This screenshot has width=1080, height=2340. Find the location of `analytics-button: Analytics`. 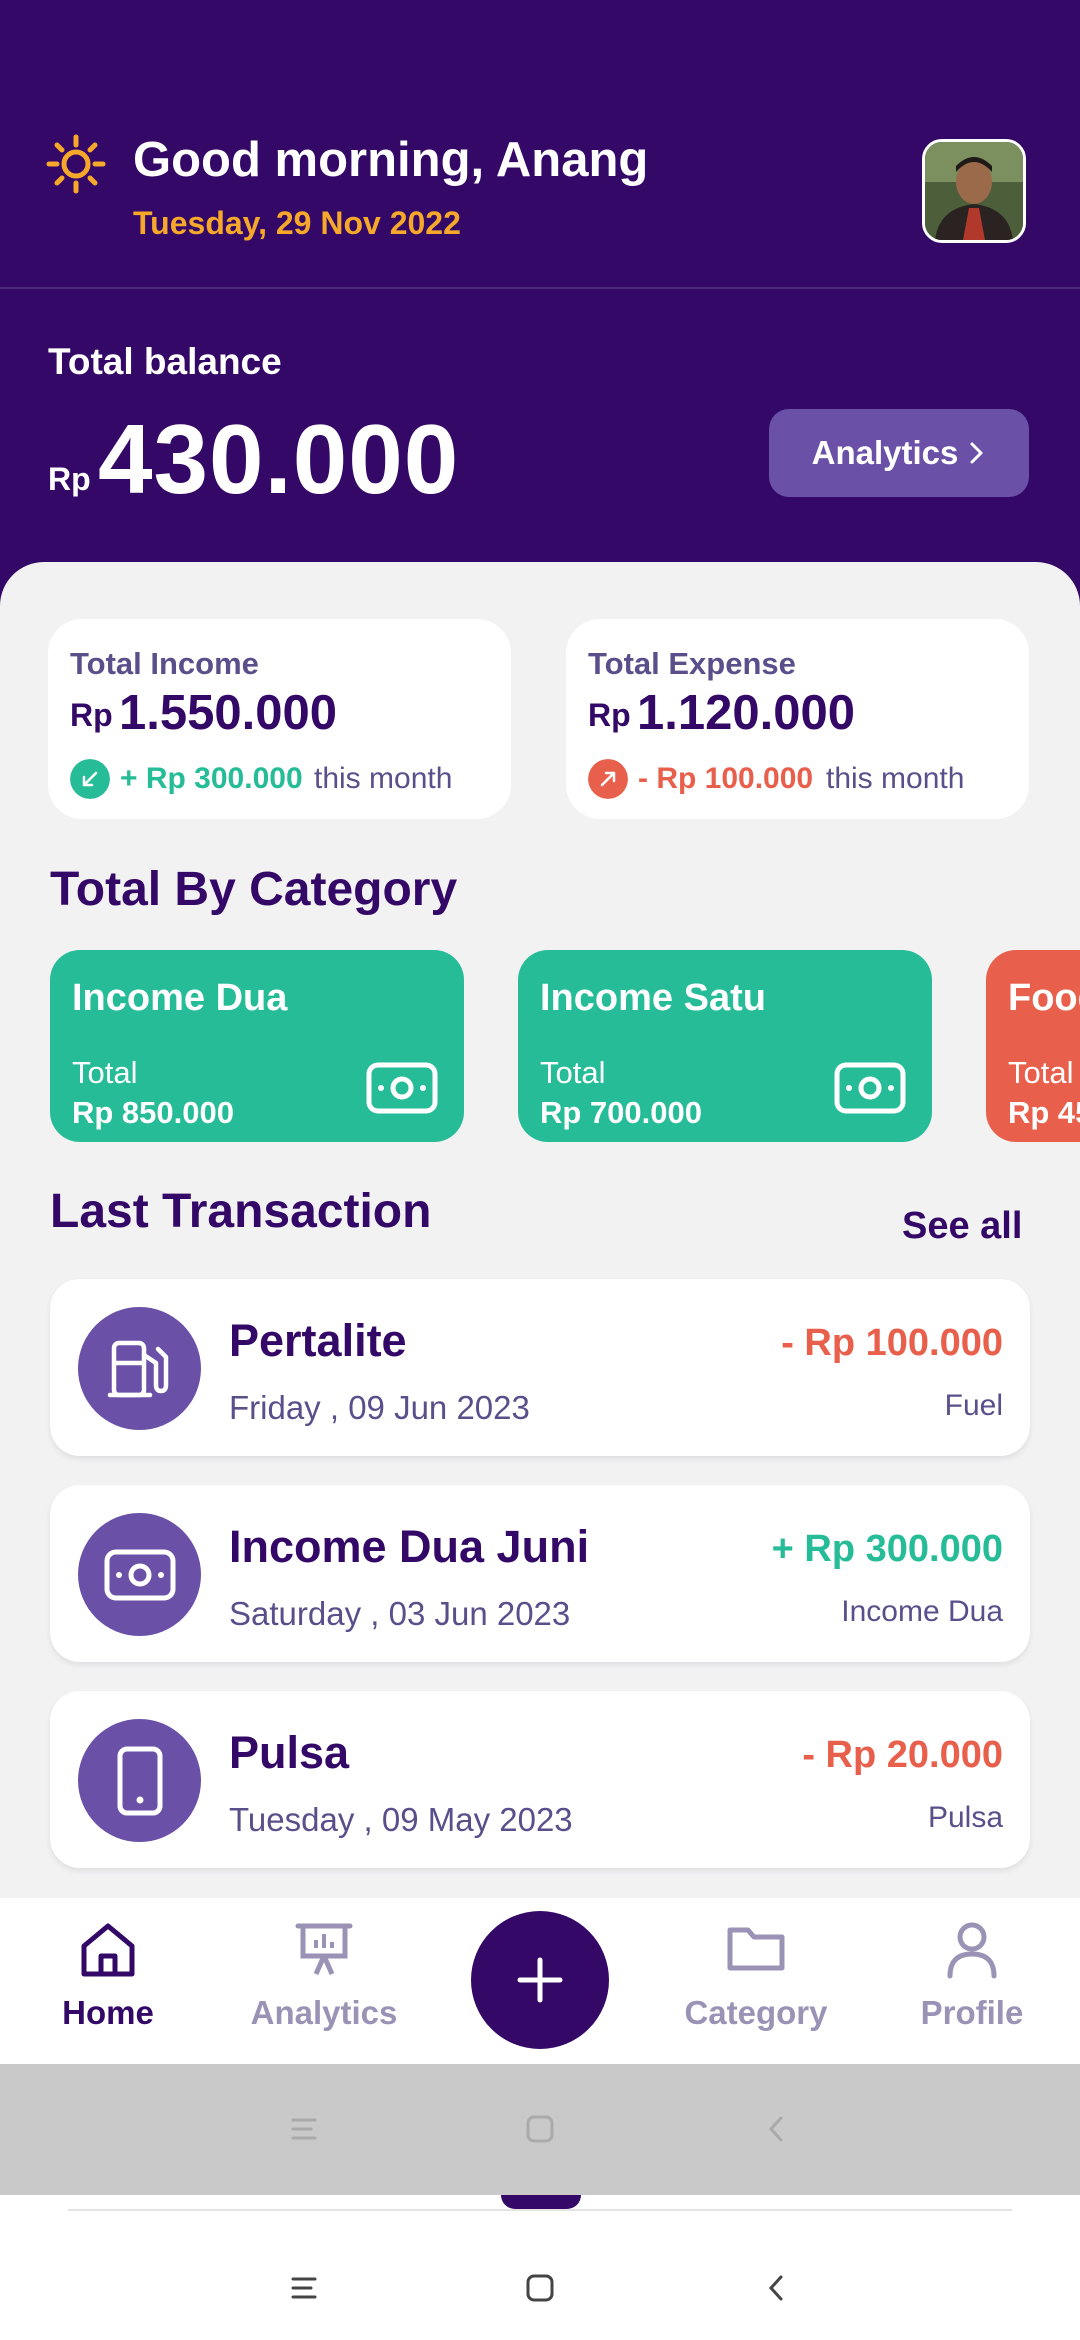

analytics-button: Analytics is located at coordinates (899, 453).